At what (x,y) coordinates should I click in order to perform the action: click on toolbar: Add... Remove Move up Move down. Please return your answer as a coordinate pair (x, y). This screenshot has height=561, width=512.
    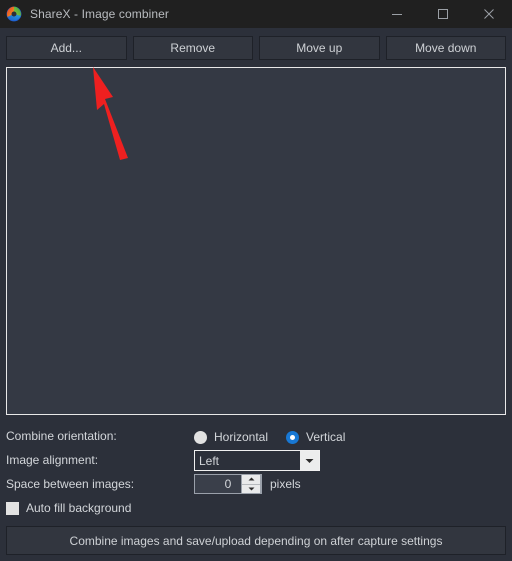
    Looking at the image, I should click on (256, 48).